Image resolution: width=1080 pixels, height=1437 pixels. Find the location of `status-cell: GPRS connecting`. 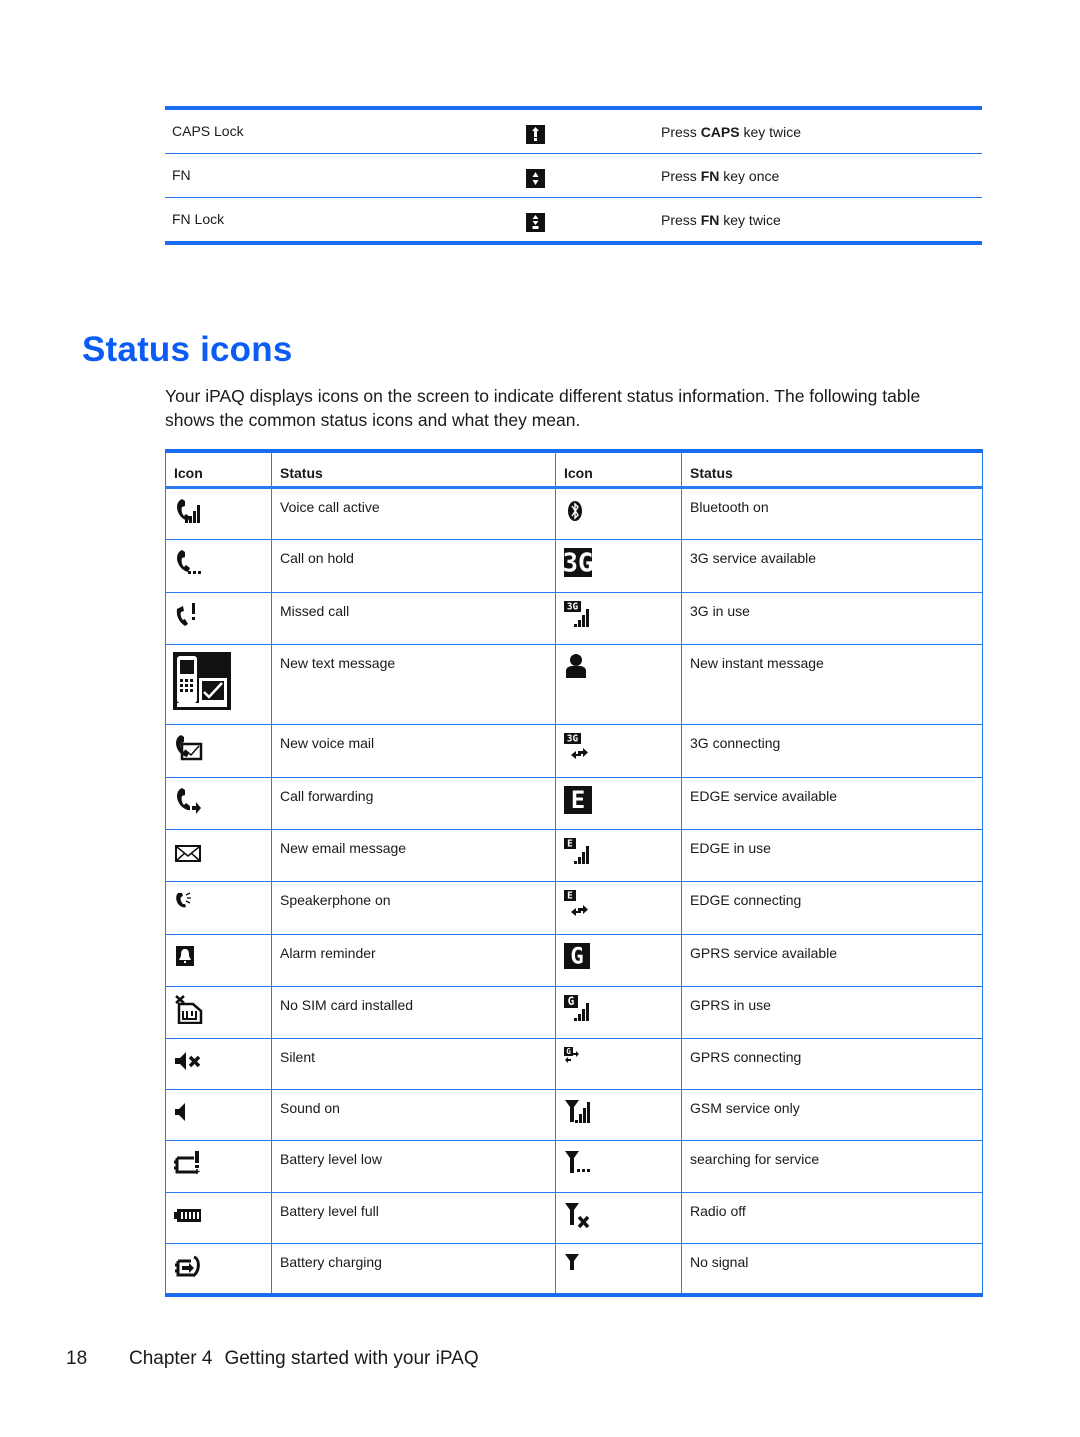

status-cell: GPRS connecting is located at coordinates (832, 1063).